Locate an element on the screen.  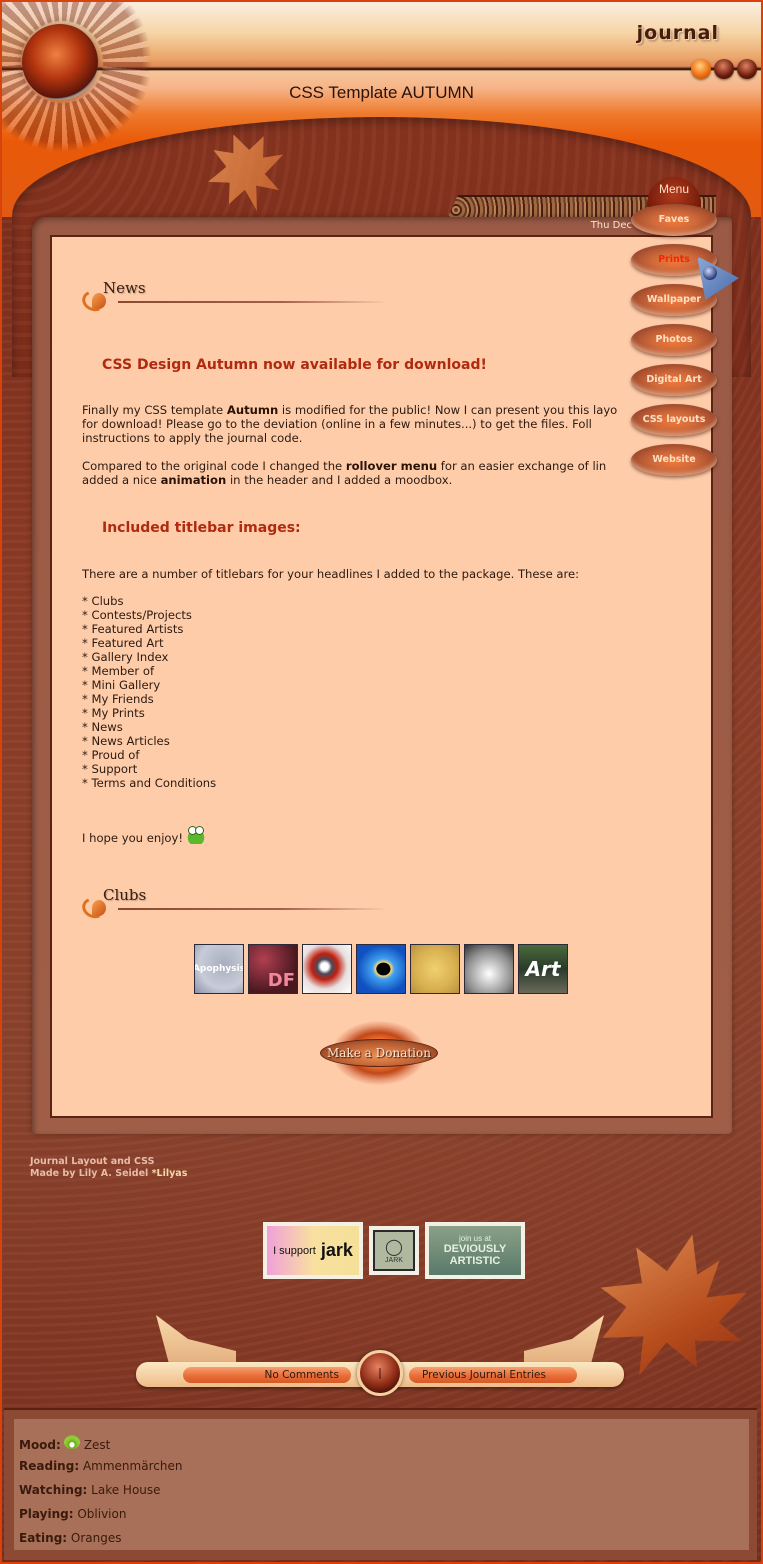
text: instructions to apply the journal code. is located at coordinates (192, 438).